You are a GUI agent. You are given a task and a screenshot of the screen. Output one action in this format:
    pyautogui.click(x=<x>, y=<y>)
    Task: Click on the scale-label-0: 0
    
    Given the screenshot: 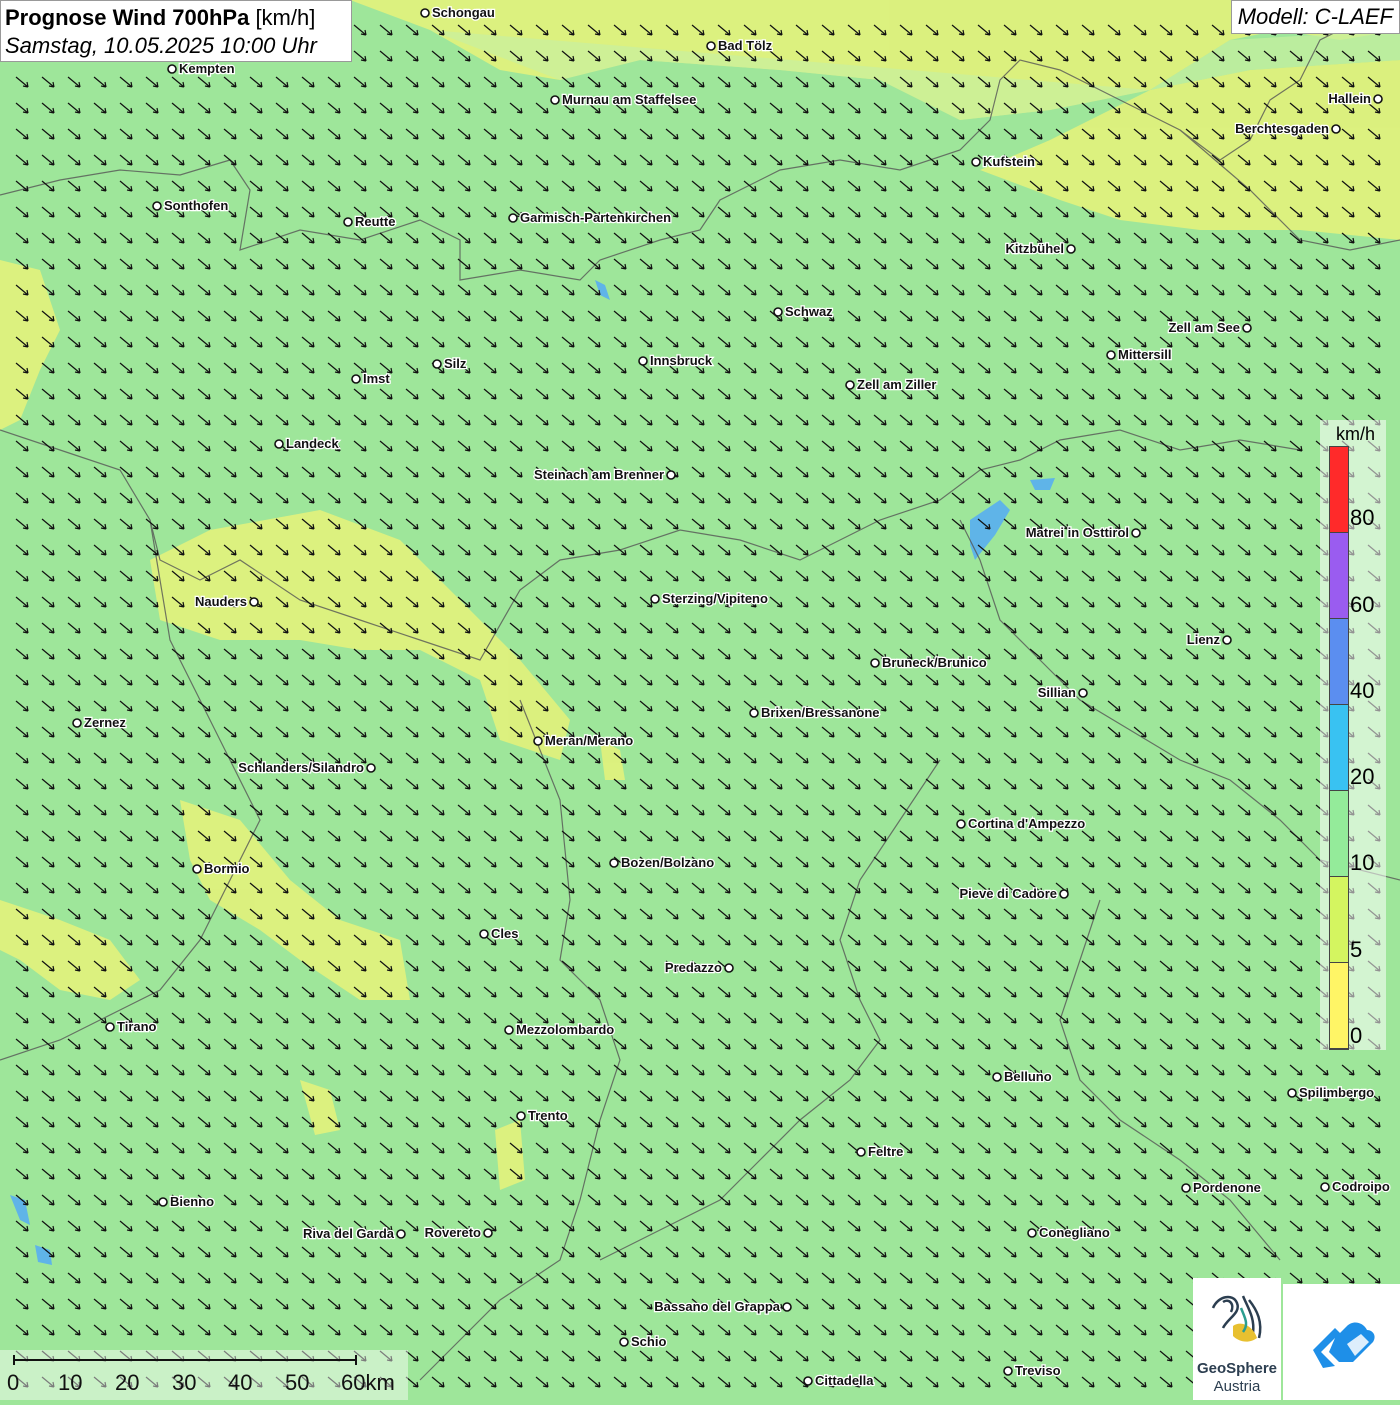 What is the action you would take?
    pyautogui.click(x=13, y=1382)
    